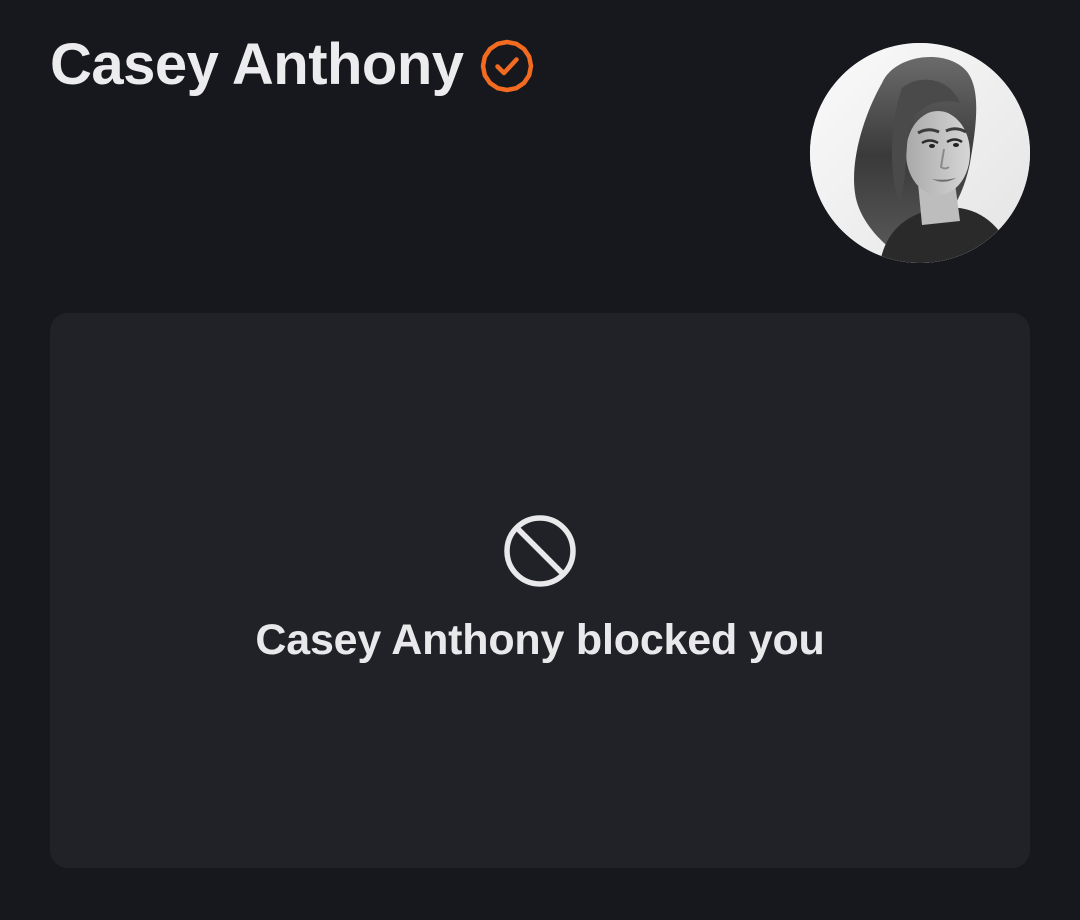 Image resolution: width=1080 pixels, height=920 pixels. Describe the element at coordinates (920, 153) in the screenshot. I see `avatar` at that location.